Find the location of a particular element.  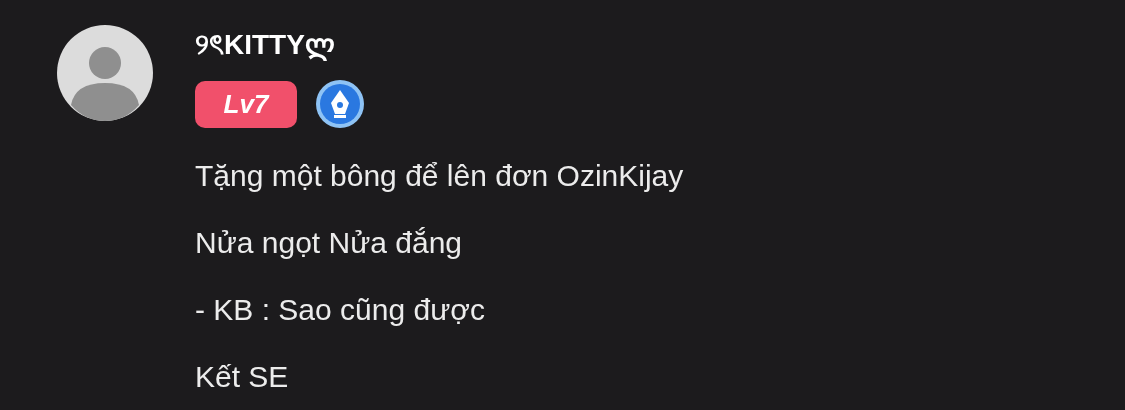

comment-line: - KB : Sao cũng được is located at coordinates (340, 310).